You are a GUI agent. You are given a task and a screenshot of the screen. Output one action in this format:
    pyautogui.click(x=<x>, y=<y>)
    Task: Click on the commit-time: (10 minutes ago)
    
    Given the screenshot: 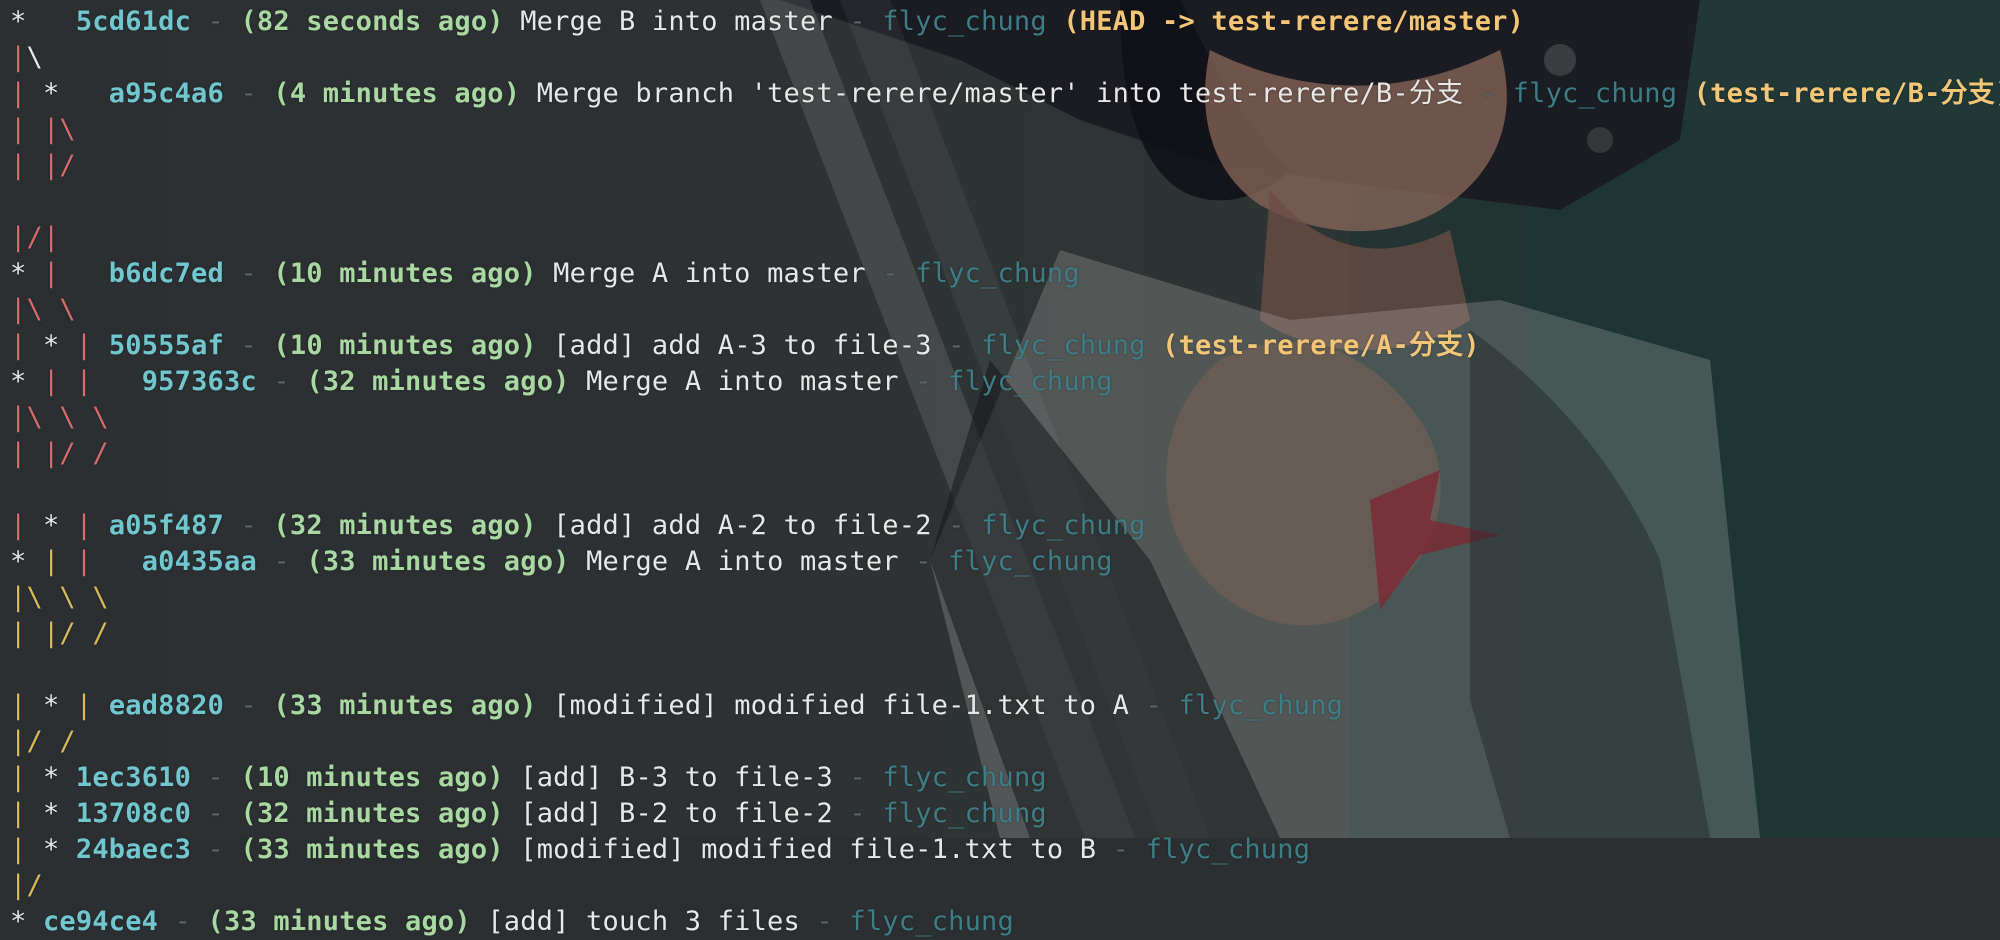 What is the action you would take?
    pyautogui.click(x=372, y=777)
    